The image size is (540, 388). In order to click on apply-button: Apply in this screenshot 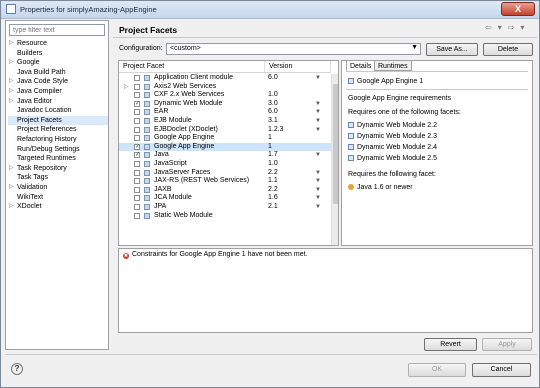, I will do `click(507, 344)`.